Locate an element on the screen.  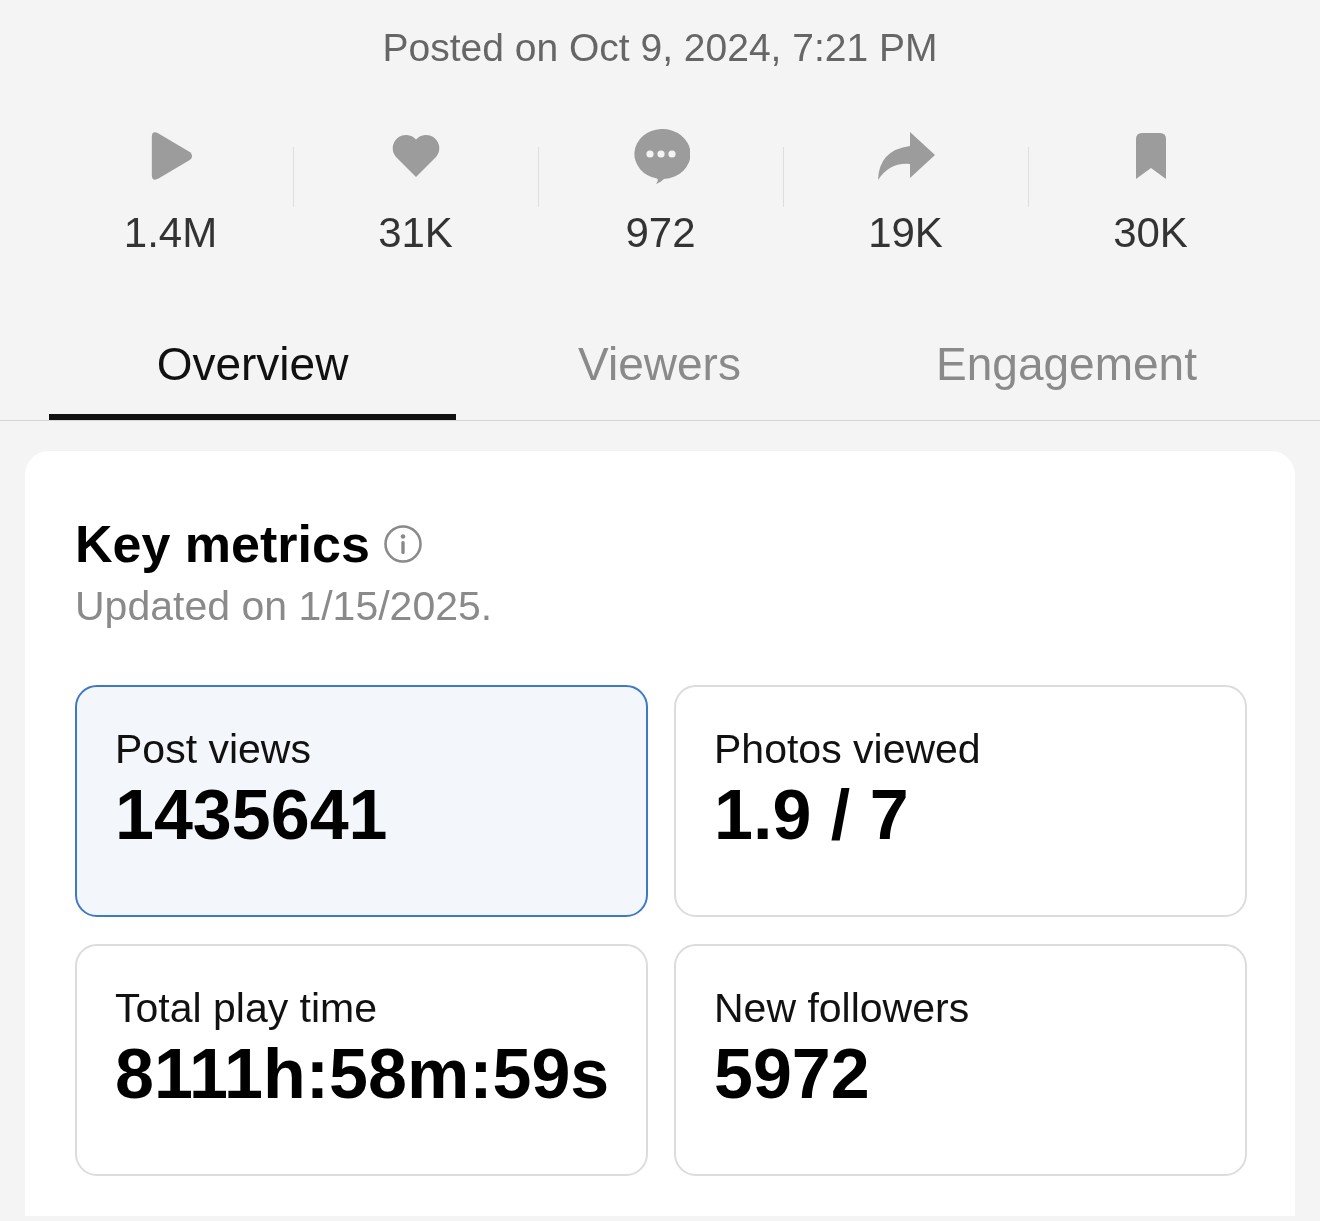
metric-value: 5972 is located at coordinates (792, 1074).